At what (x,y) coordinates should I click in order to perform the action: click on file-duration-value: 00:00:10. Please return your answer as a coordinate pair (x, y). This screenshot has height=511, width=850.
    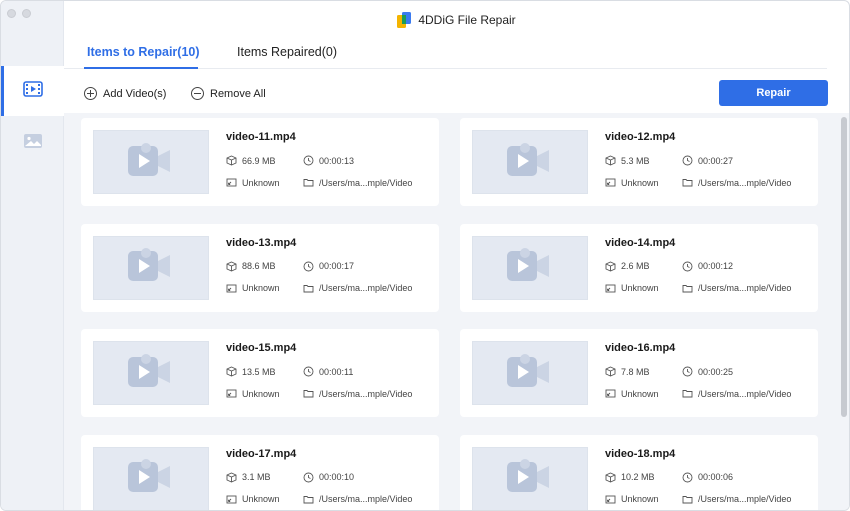
    Looking at the image, I should click on (337, 477).